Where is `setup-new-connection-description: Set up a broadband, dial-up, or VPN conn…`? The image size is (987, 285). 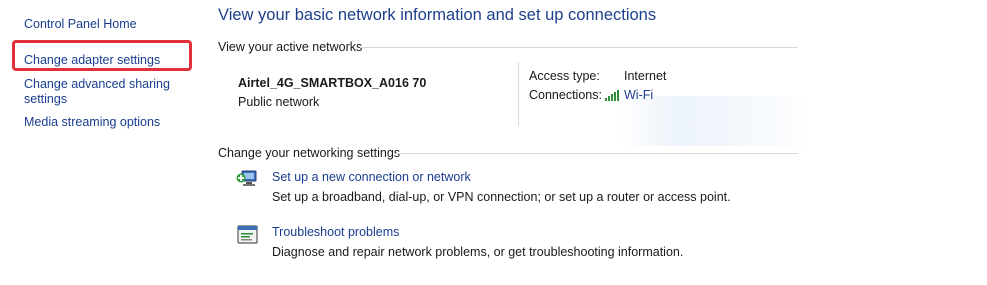
setup-new-connection-description: Set up a broadband, dial-up, or VPN conn… is located at coordinates (501, 197).